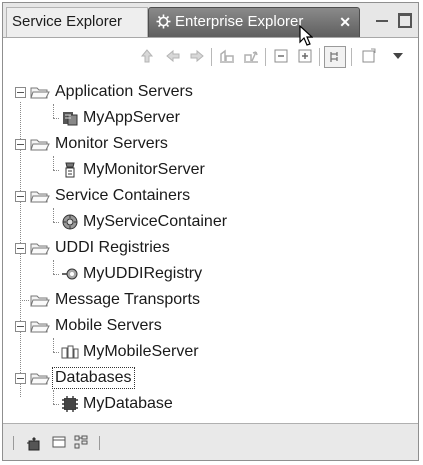  What do you see at coordinates (128, 403) in the screenshot?
I see `tree-item-label: MyDatabase` at bounding box center [128, 403].